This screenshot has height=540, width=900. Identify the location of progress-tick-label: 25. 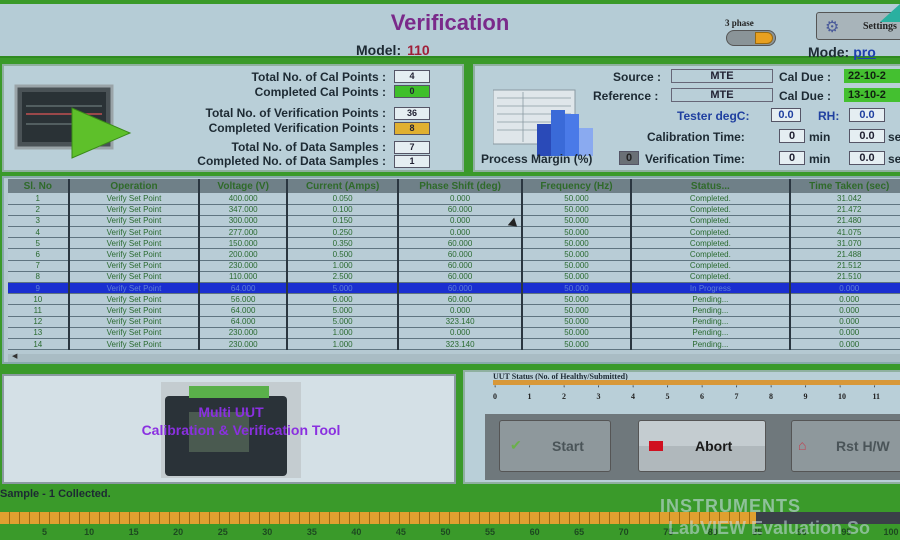
(222, 532).